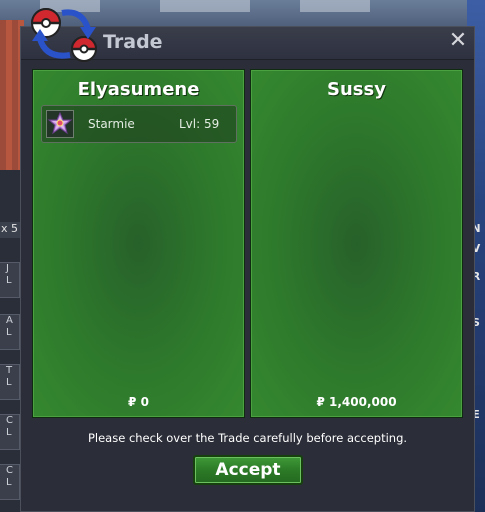 This screenshot has width=485, height=512. I want to click on player-name: Sussy, so click(356, 89).